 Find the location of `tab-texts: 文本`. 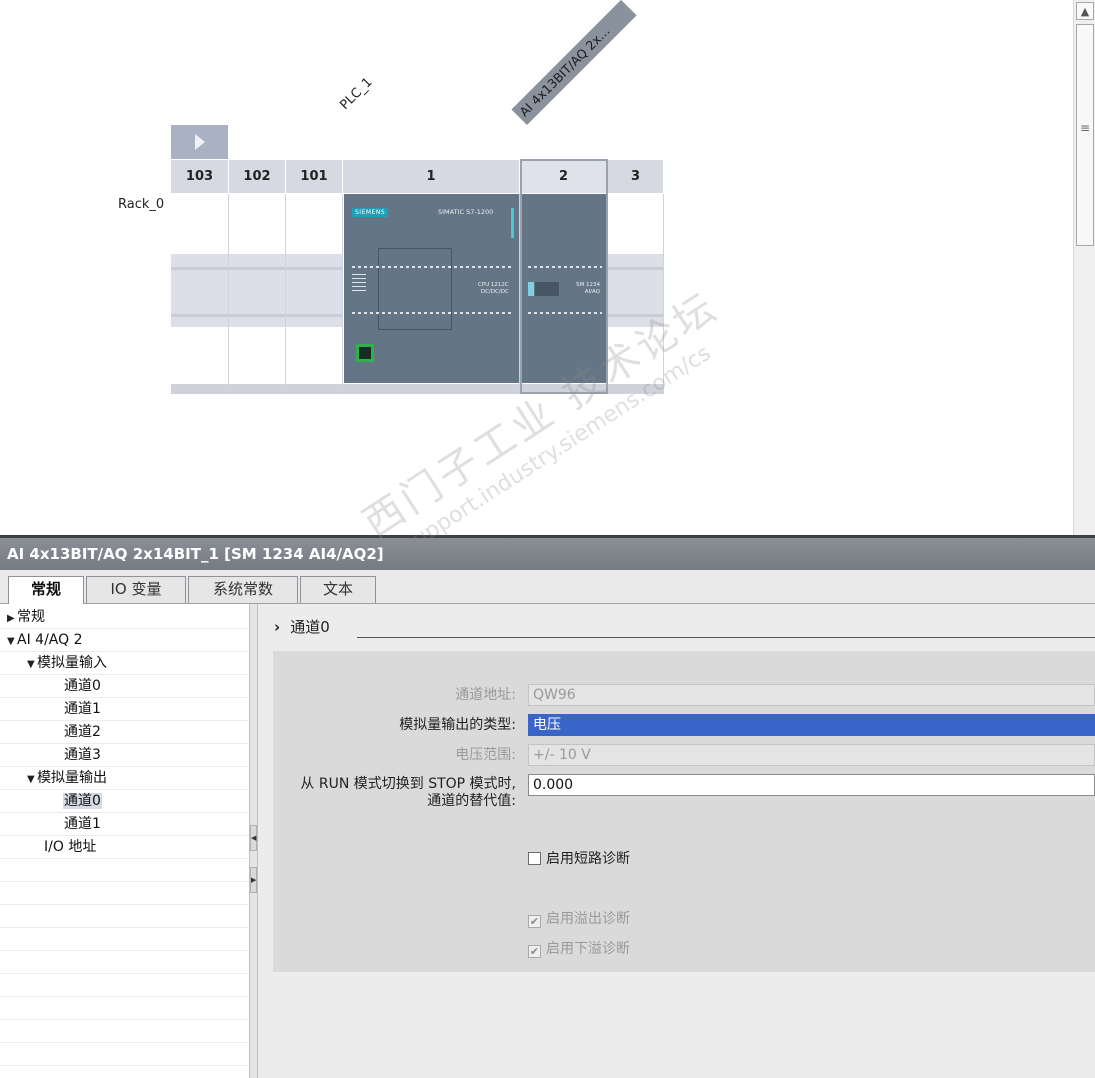

tab-texts: 文本 is located at coordinates (338, 589).